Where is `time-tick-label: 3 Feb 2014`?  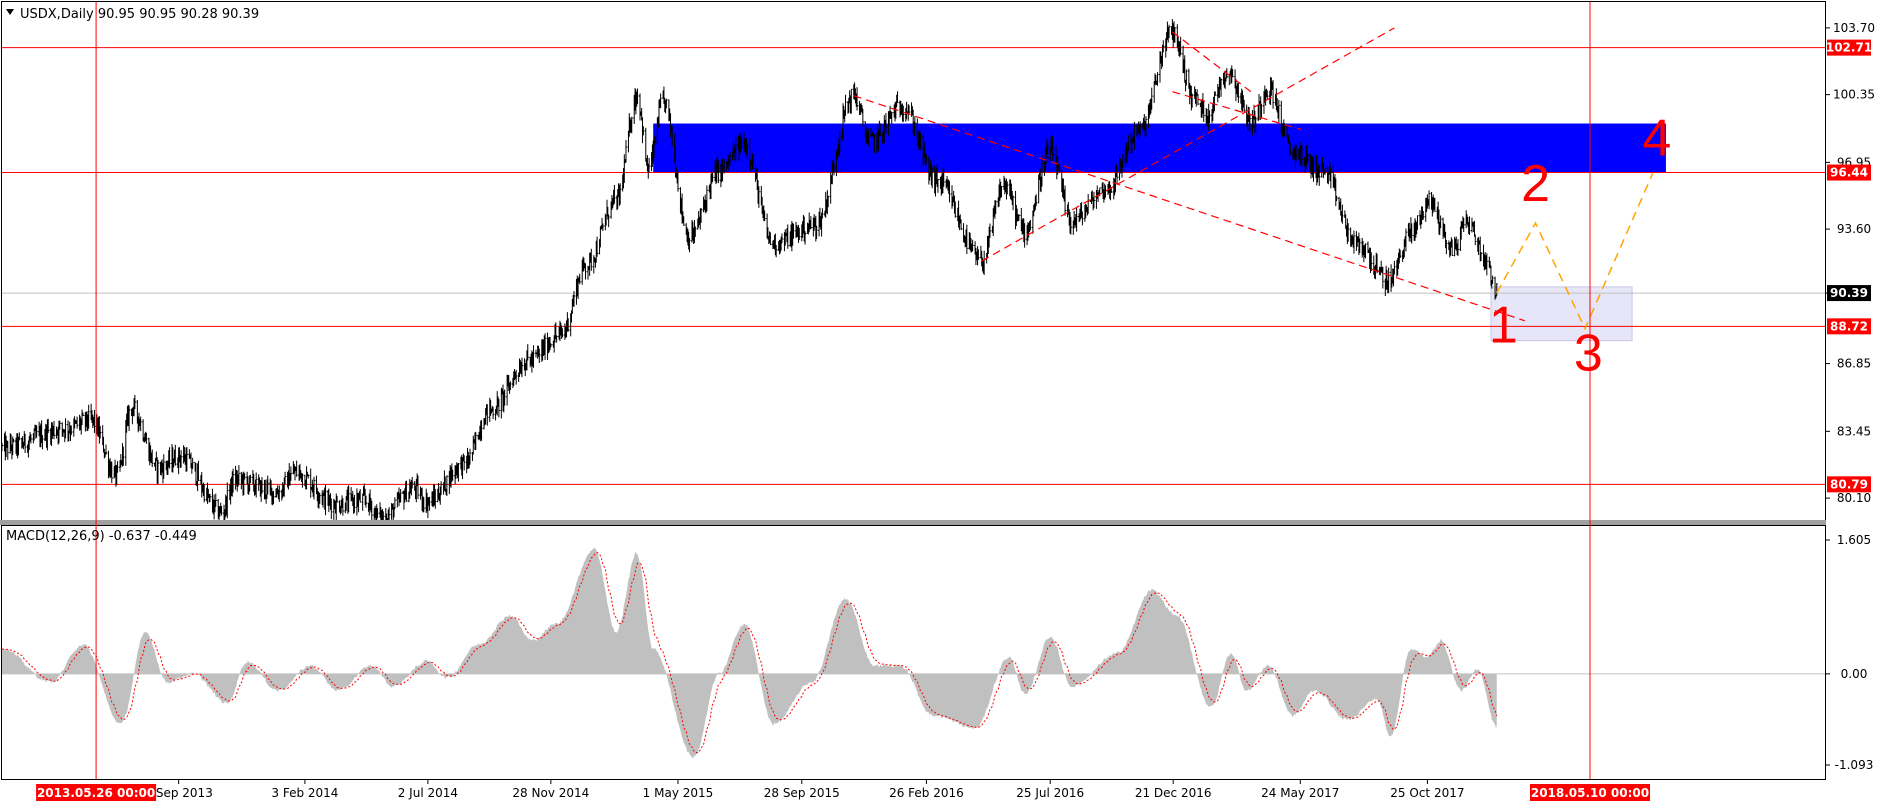
time-tick-label: 3 Feb 2014 is located at coordinates (304, 793).